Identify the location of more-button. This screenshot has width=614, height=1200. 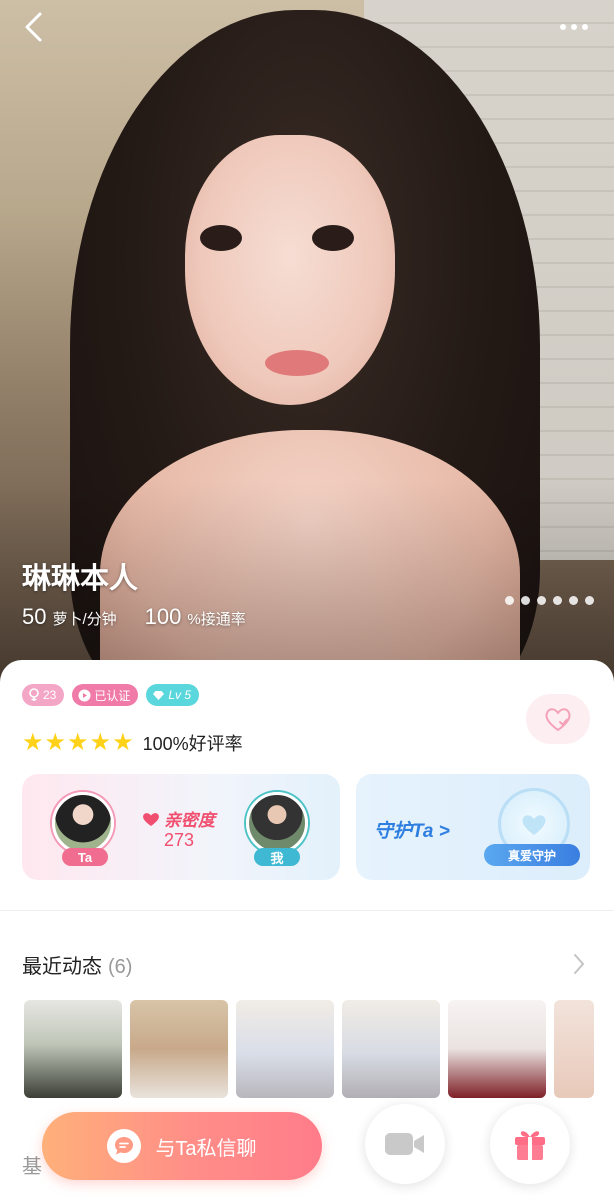
(574, 27).